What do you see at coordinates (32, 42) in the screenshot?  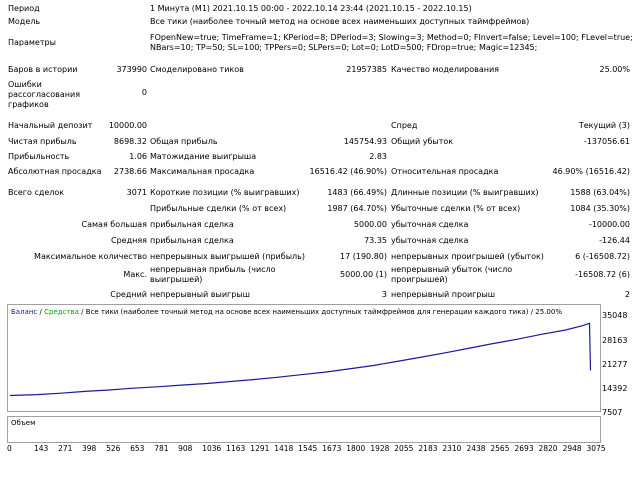 I see `params-label: Параметры` at bounding box center [32, 42].